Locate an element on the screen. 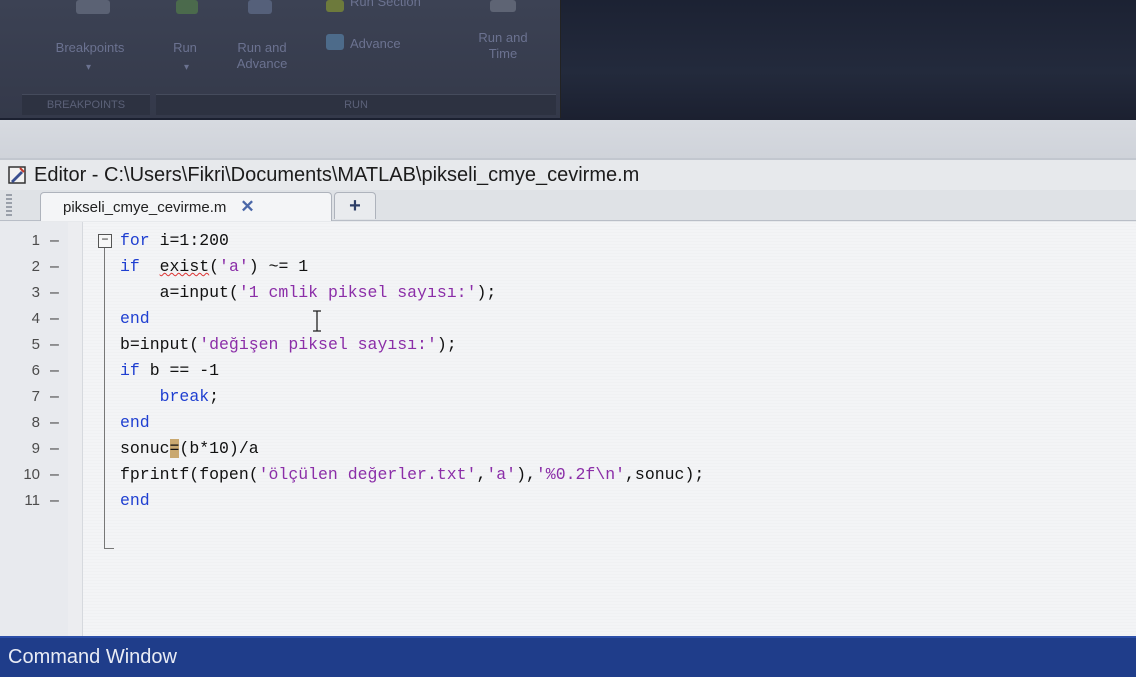 This screenshot has width=1136, height=677. breakpoints-dropdown-icon: ▾ is located at coordinates (88, 67).